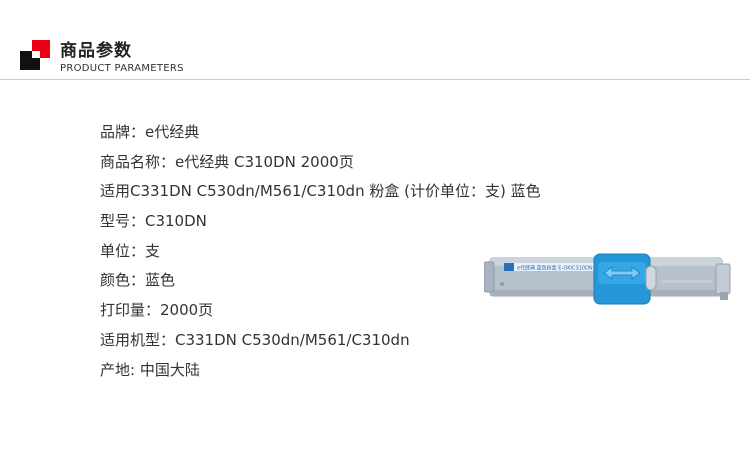 The height and width of the screenshot is (449, 750). What do you see at coordinates (157, 310) in the screenshot?
I see `spec-page-yield: 打印量：2000页` at bounding box center [157, 310].